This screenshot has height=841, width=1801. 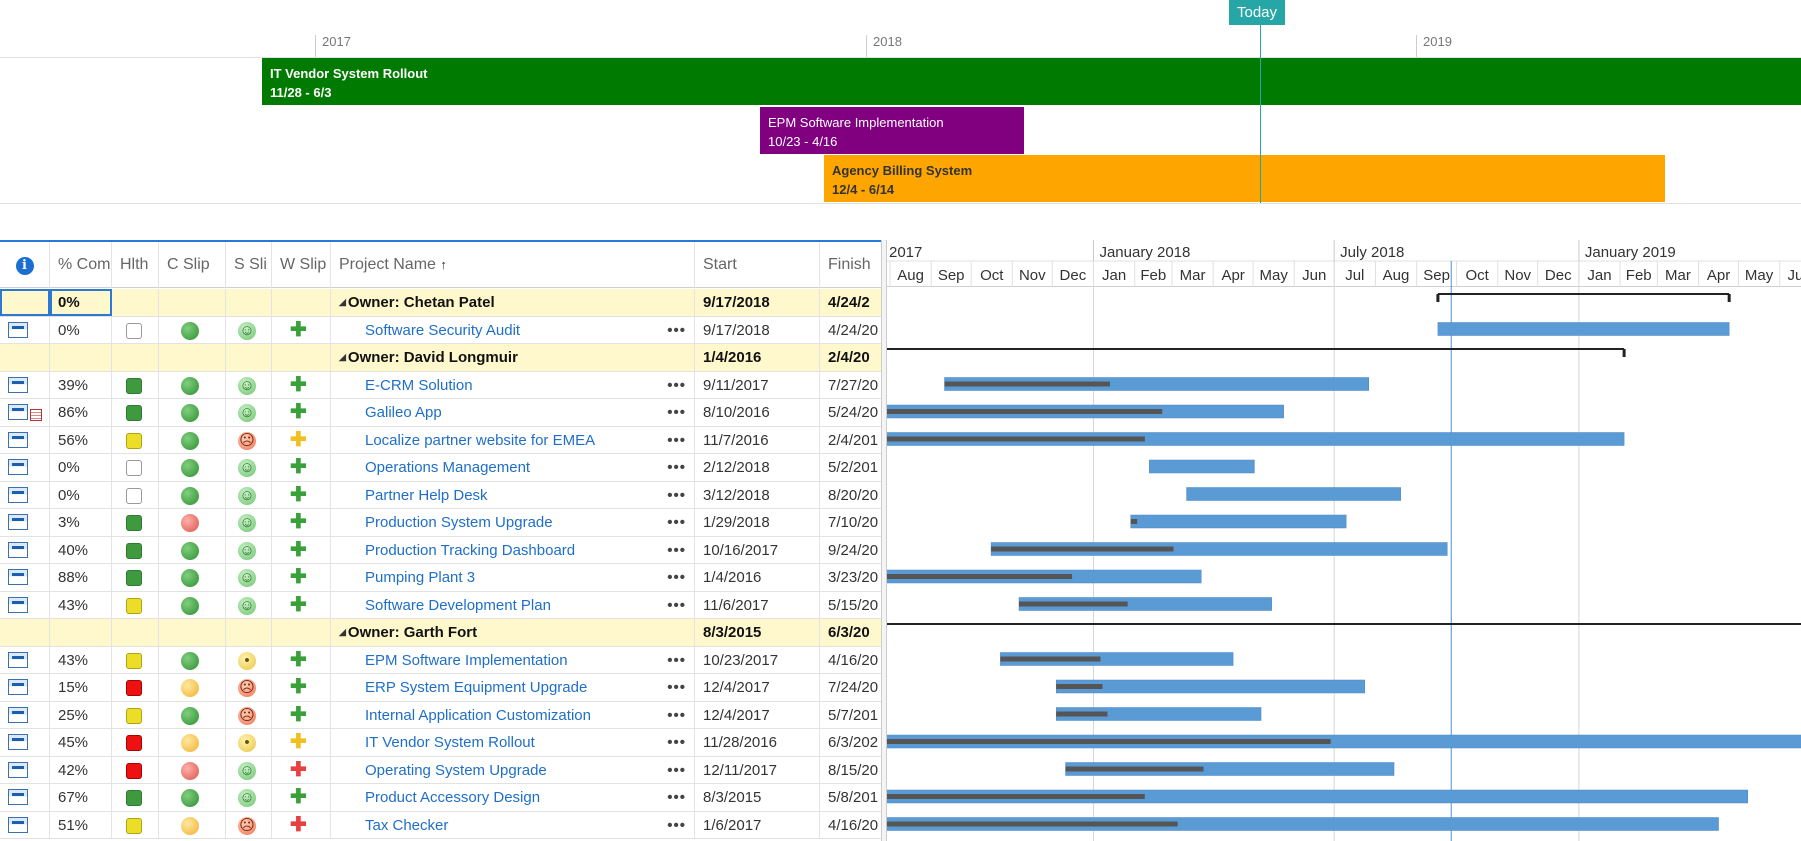 I want to click on project-name-cell: Tax Checker •••, so click(x=513, y=825).